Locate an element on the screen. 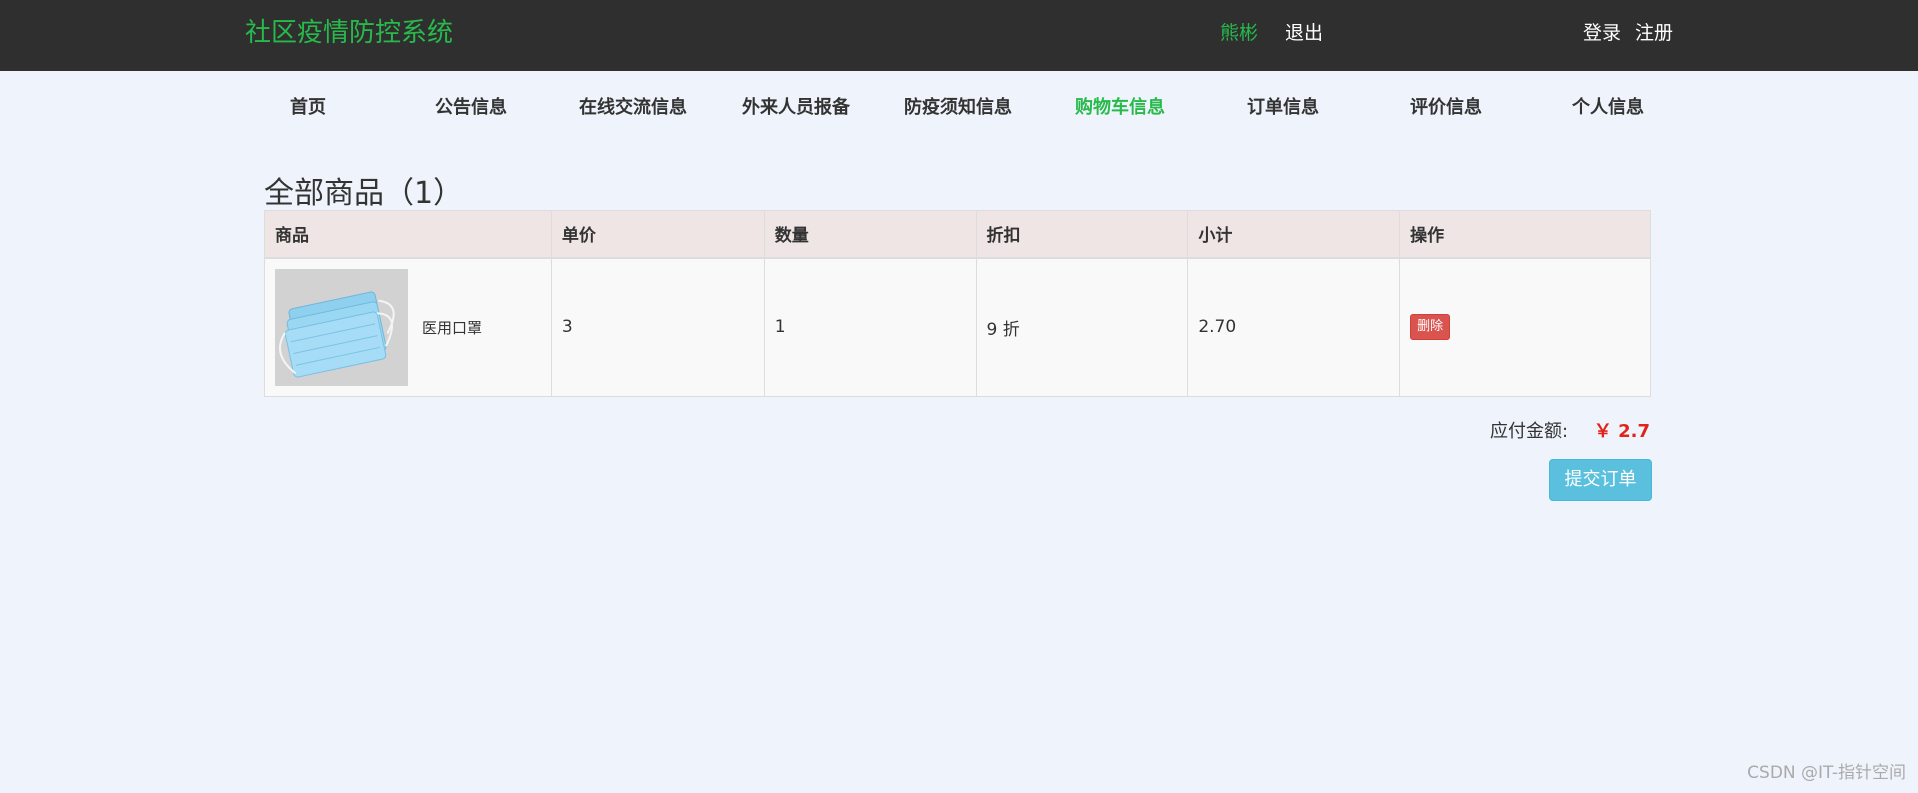 Image resolution: width=1918 pixels, height=793 pixels. nav-online-chat: 在线交流信息 is located at coordinates (633, 108).